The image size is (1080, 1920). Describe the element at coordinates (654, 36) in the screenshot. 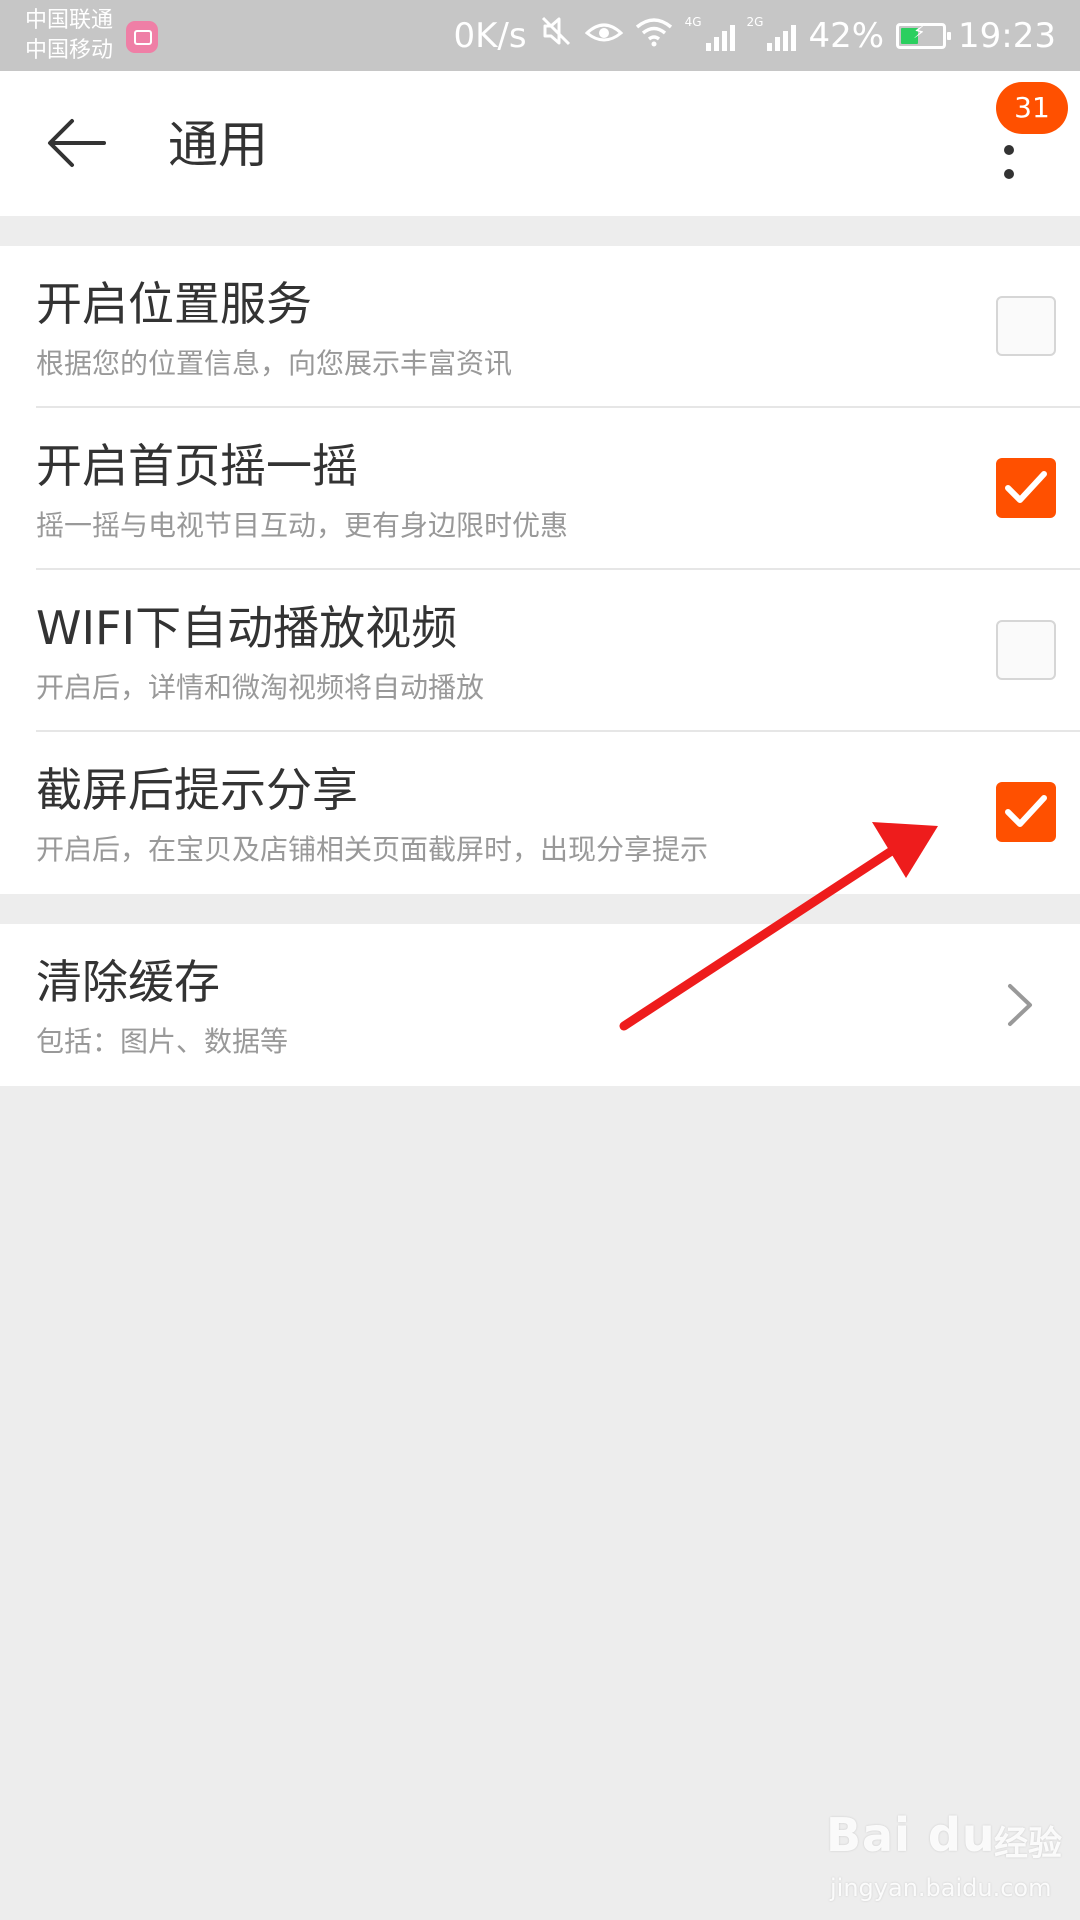

I see `wifi-icon` at that location.